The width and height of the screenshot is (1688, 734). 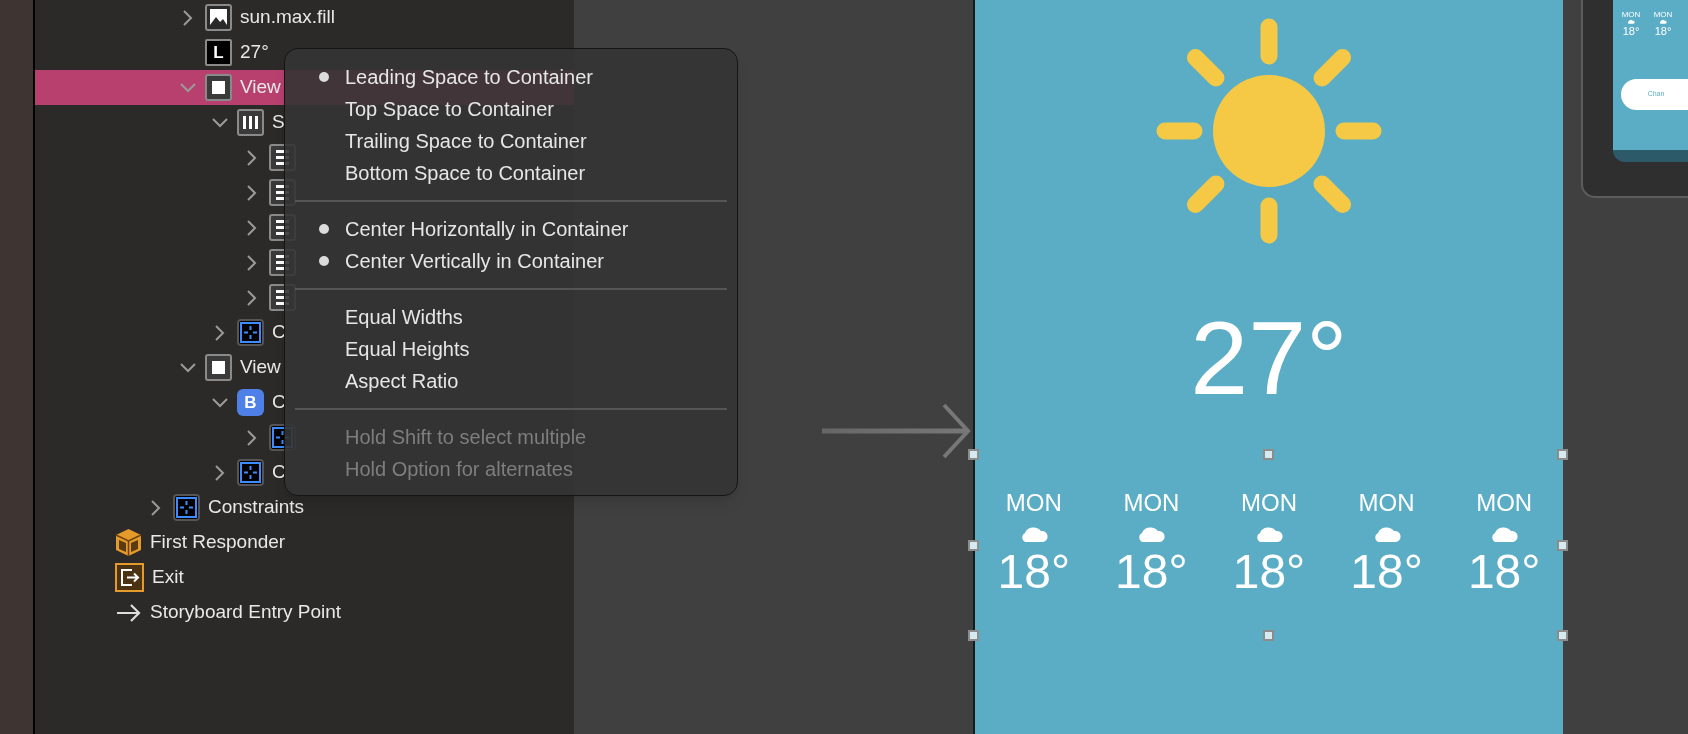 What do you see at coordinates (218, 52) in the screenshot?
I see `label-icon: L` at bounding box center [218, 52].